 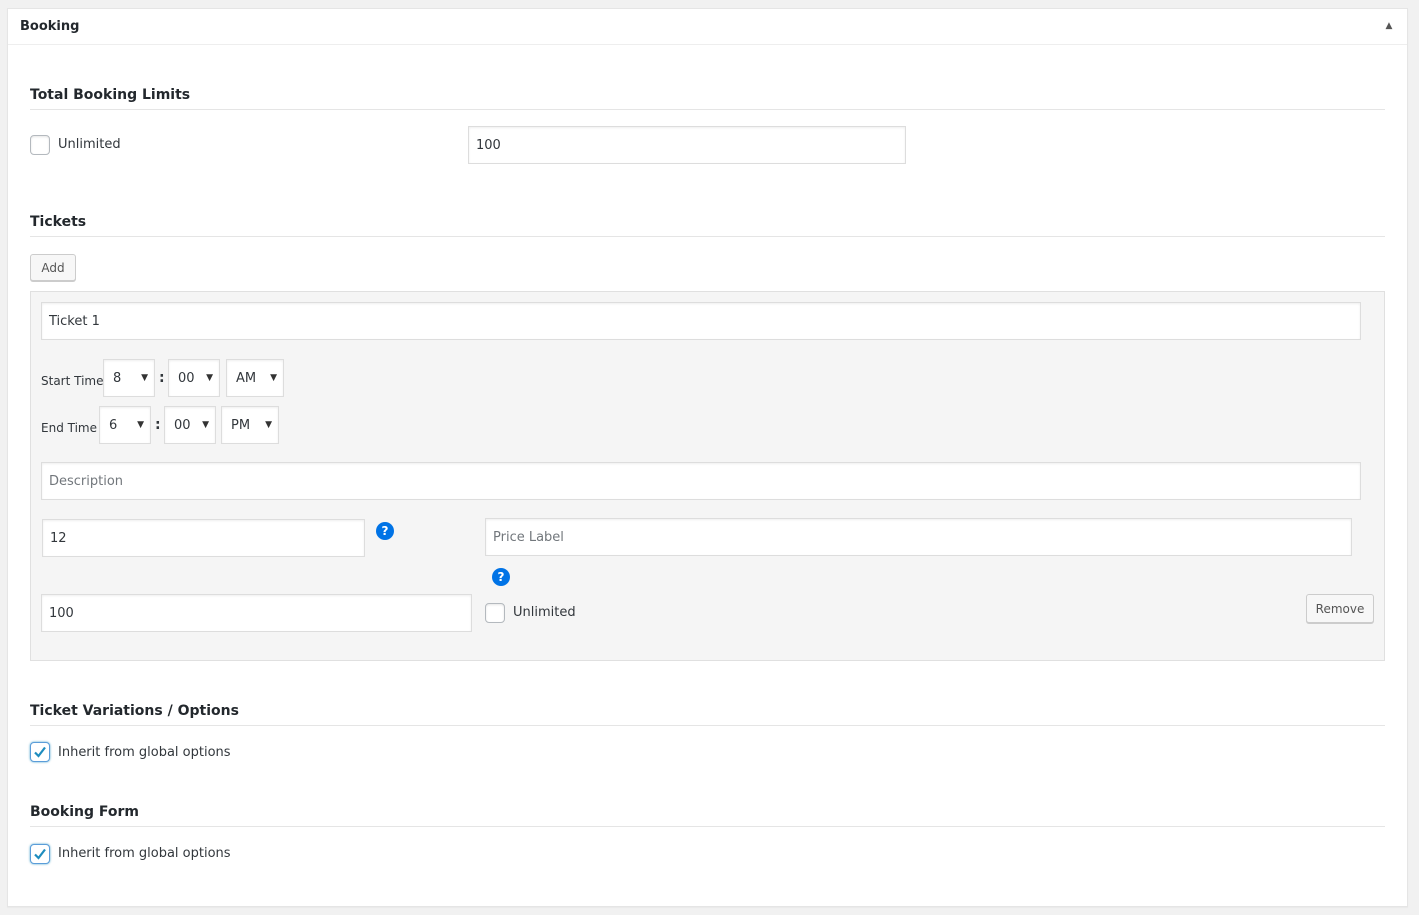 I want to click on price-input: 12, so click(x=203, y=538).